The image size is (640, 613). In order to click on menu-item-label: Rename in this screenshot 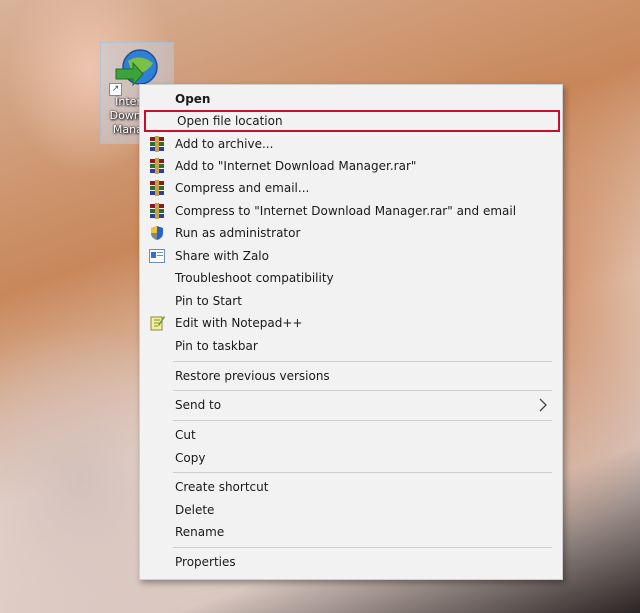, I will do `click(200, 532)`.